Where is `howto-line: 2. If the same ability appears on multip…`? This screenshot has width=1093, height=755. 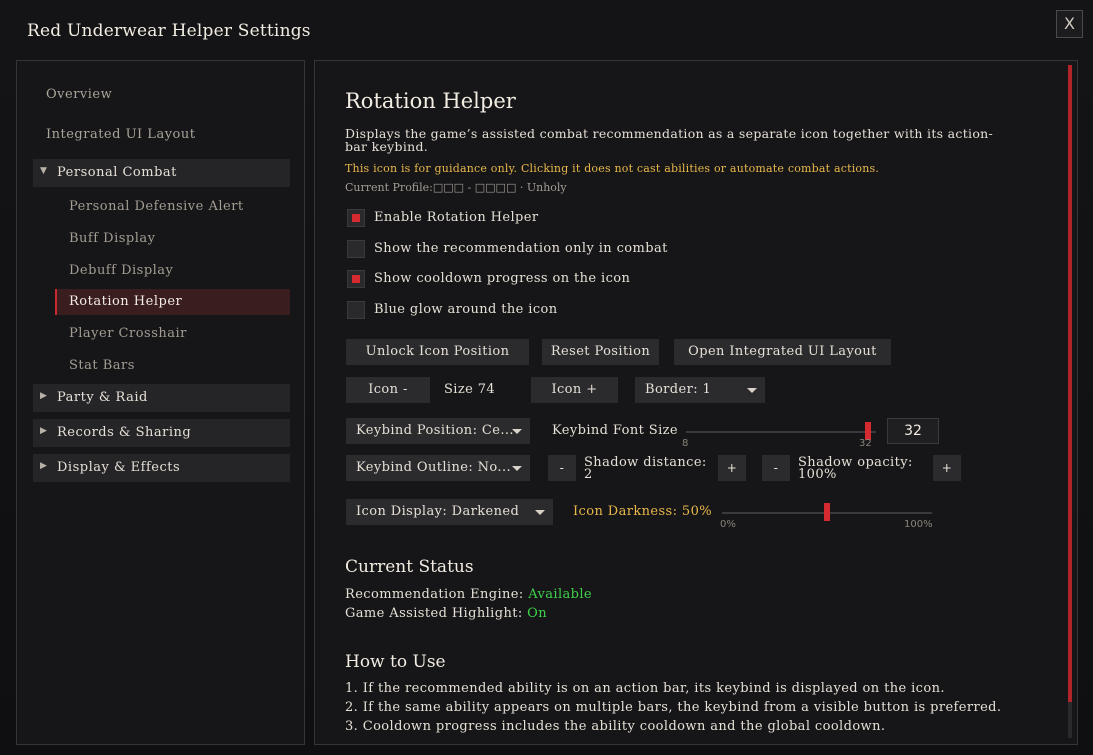 howto-line: 2. If the same ability appears on multip… is located at coordinates (673, 707).